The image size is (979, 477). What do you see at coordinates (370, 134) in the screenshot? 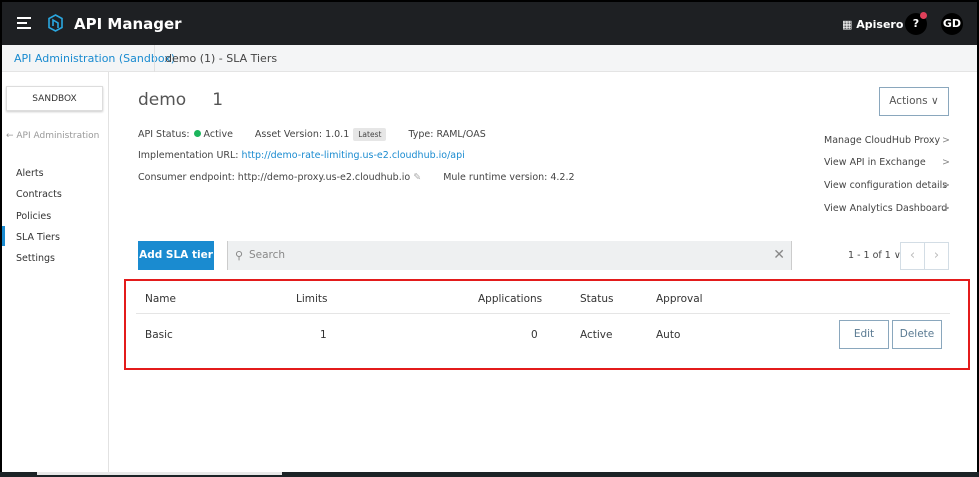
I see `latest-badge: Latest` at bounding box center [370, 134].